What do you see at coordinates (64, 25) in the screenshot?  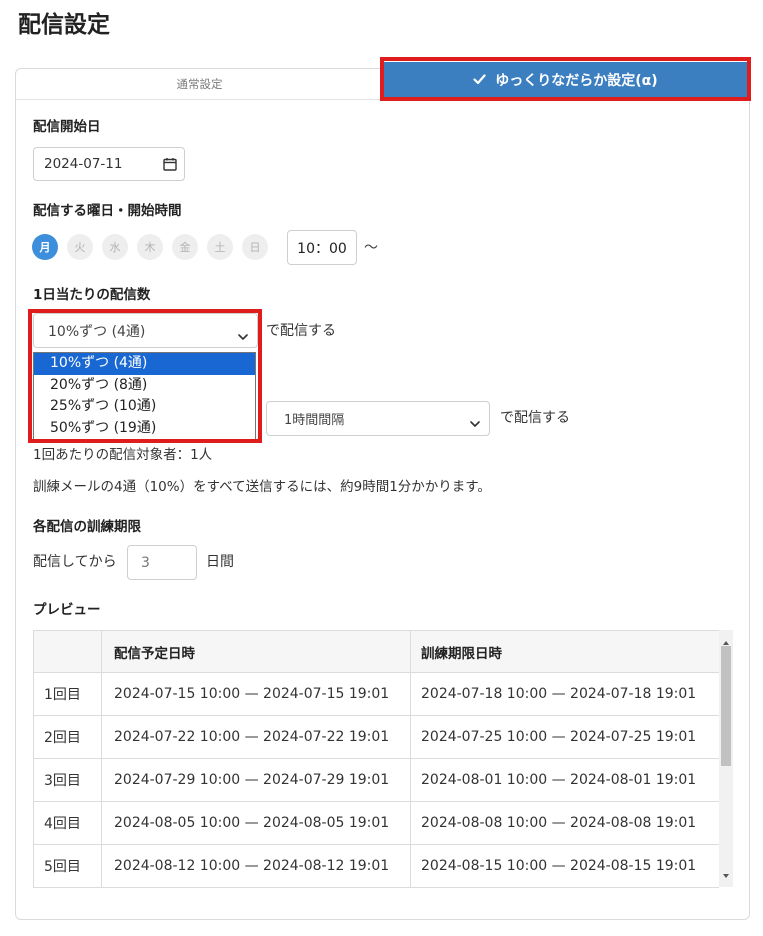 I see `page-title: 配信設定` at bounding box center [64, 25].